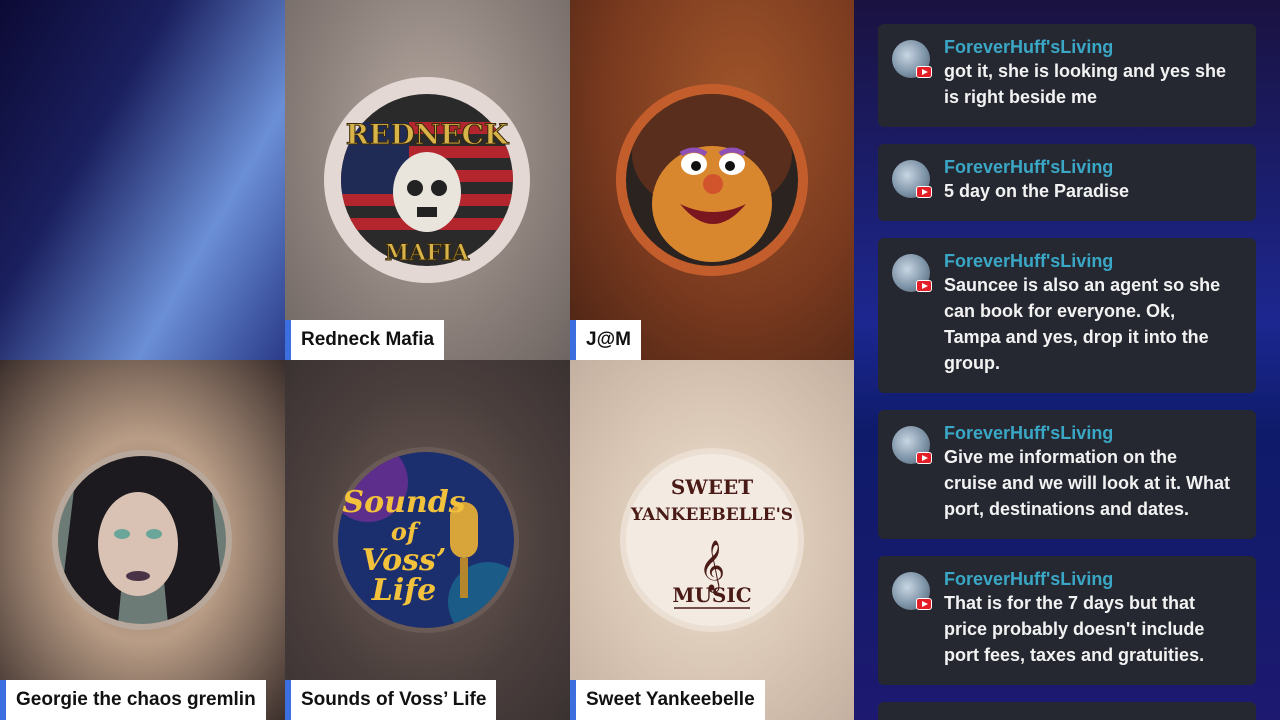 The image size is (1280, 720). I want to click on person-photo, so click(142, 540).